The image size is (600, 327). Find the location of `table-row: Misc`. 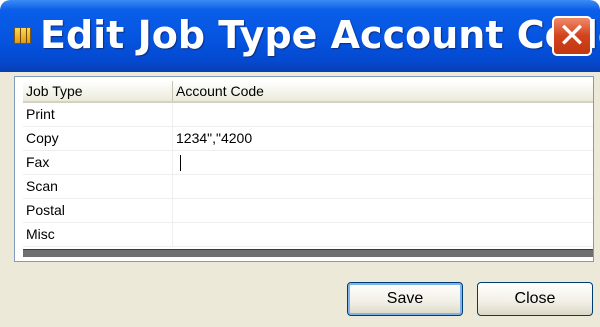

table-row: Misc is located at coordinates (308, 235).